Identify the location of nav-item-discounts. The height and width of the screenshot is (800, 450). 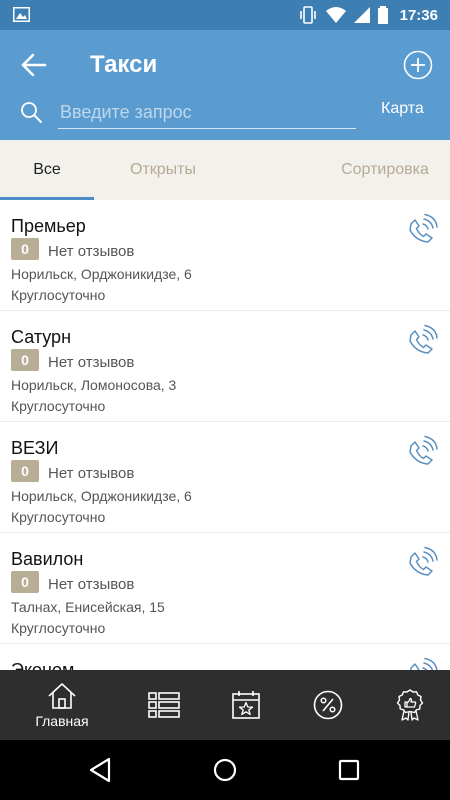
(328, 705).